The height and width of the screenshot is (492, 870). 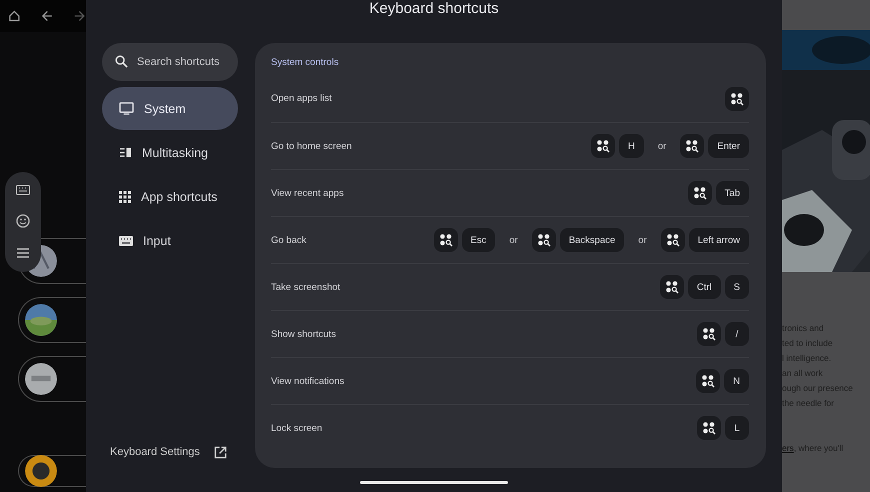 What do you see at coordinates (434, 9) in the screenshot?
I see `sheet-title: Keyboard shortcuts` at bounding box center [434, 9].